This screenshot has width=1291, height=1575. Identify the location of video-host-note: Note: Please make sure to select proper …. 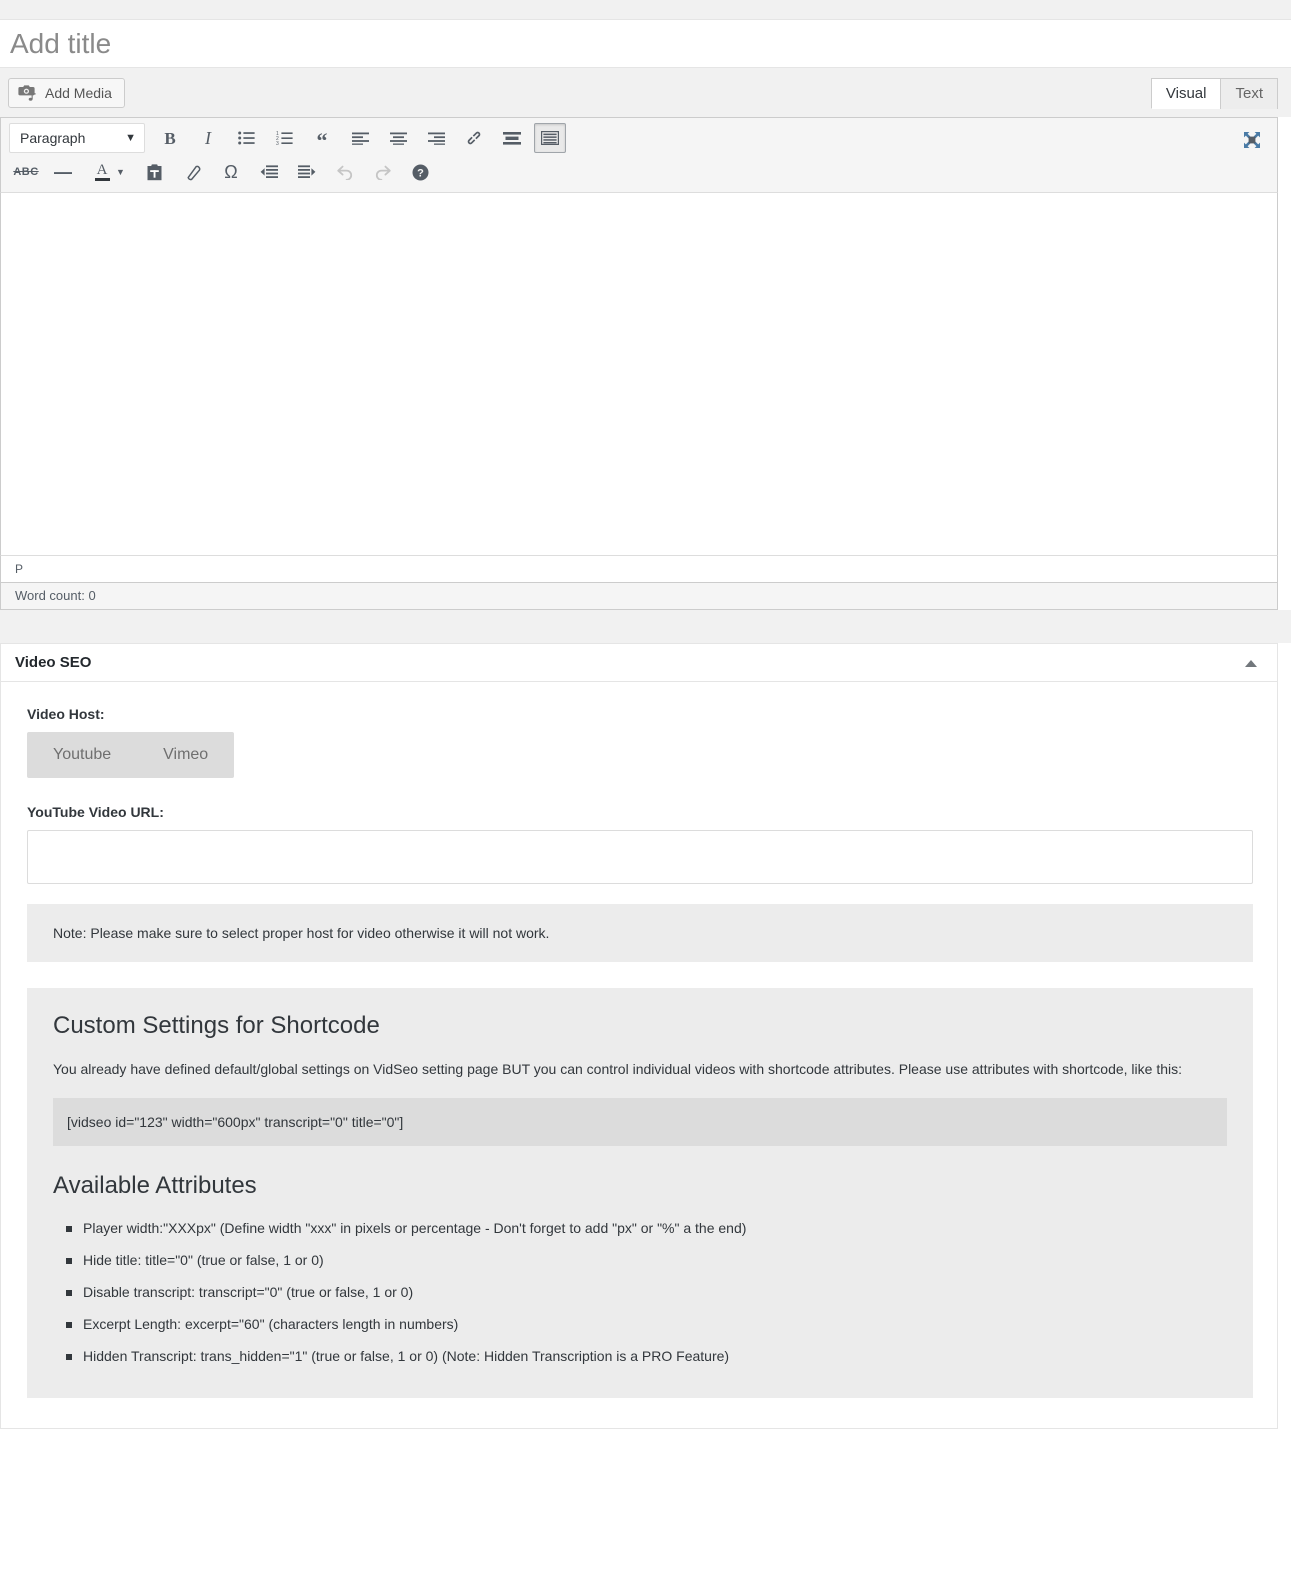
(640, 933).